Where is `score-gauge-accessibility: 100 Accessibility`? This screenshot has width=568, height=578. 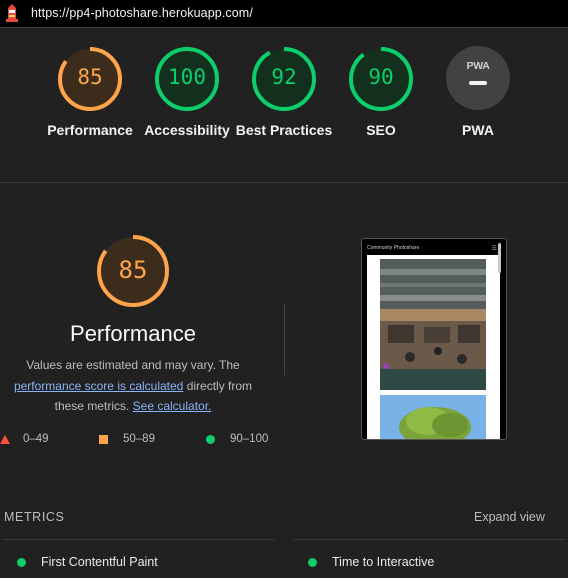 score-gauge-accessibility: 100 Accessibility is located at coordinates (187, 93).